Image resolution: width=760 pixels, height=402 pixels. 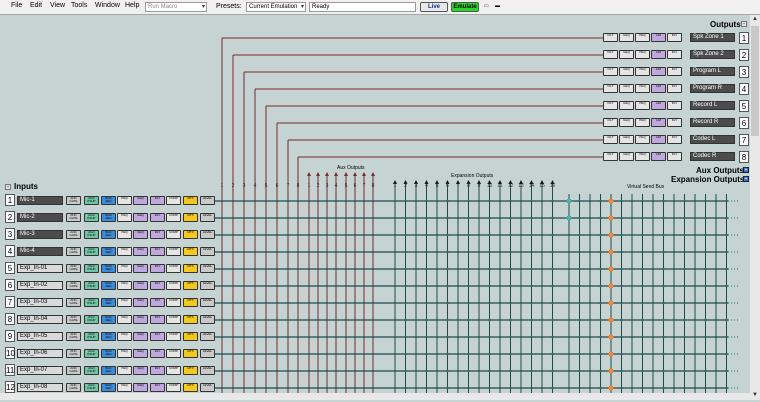 What do you see at coordinates (40, 268) in the screenshot?
I see `input-name-field: Exp_In-01` at bounding box center [40, 268].